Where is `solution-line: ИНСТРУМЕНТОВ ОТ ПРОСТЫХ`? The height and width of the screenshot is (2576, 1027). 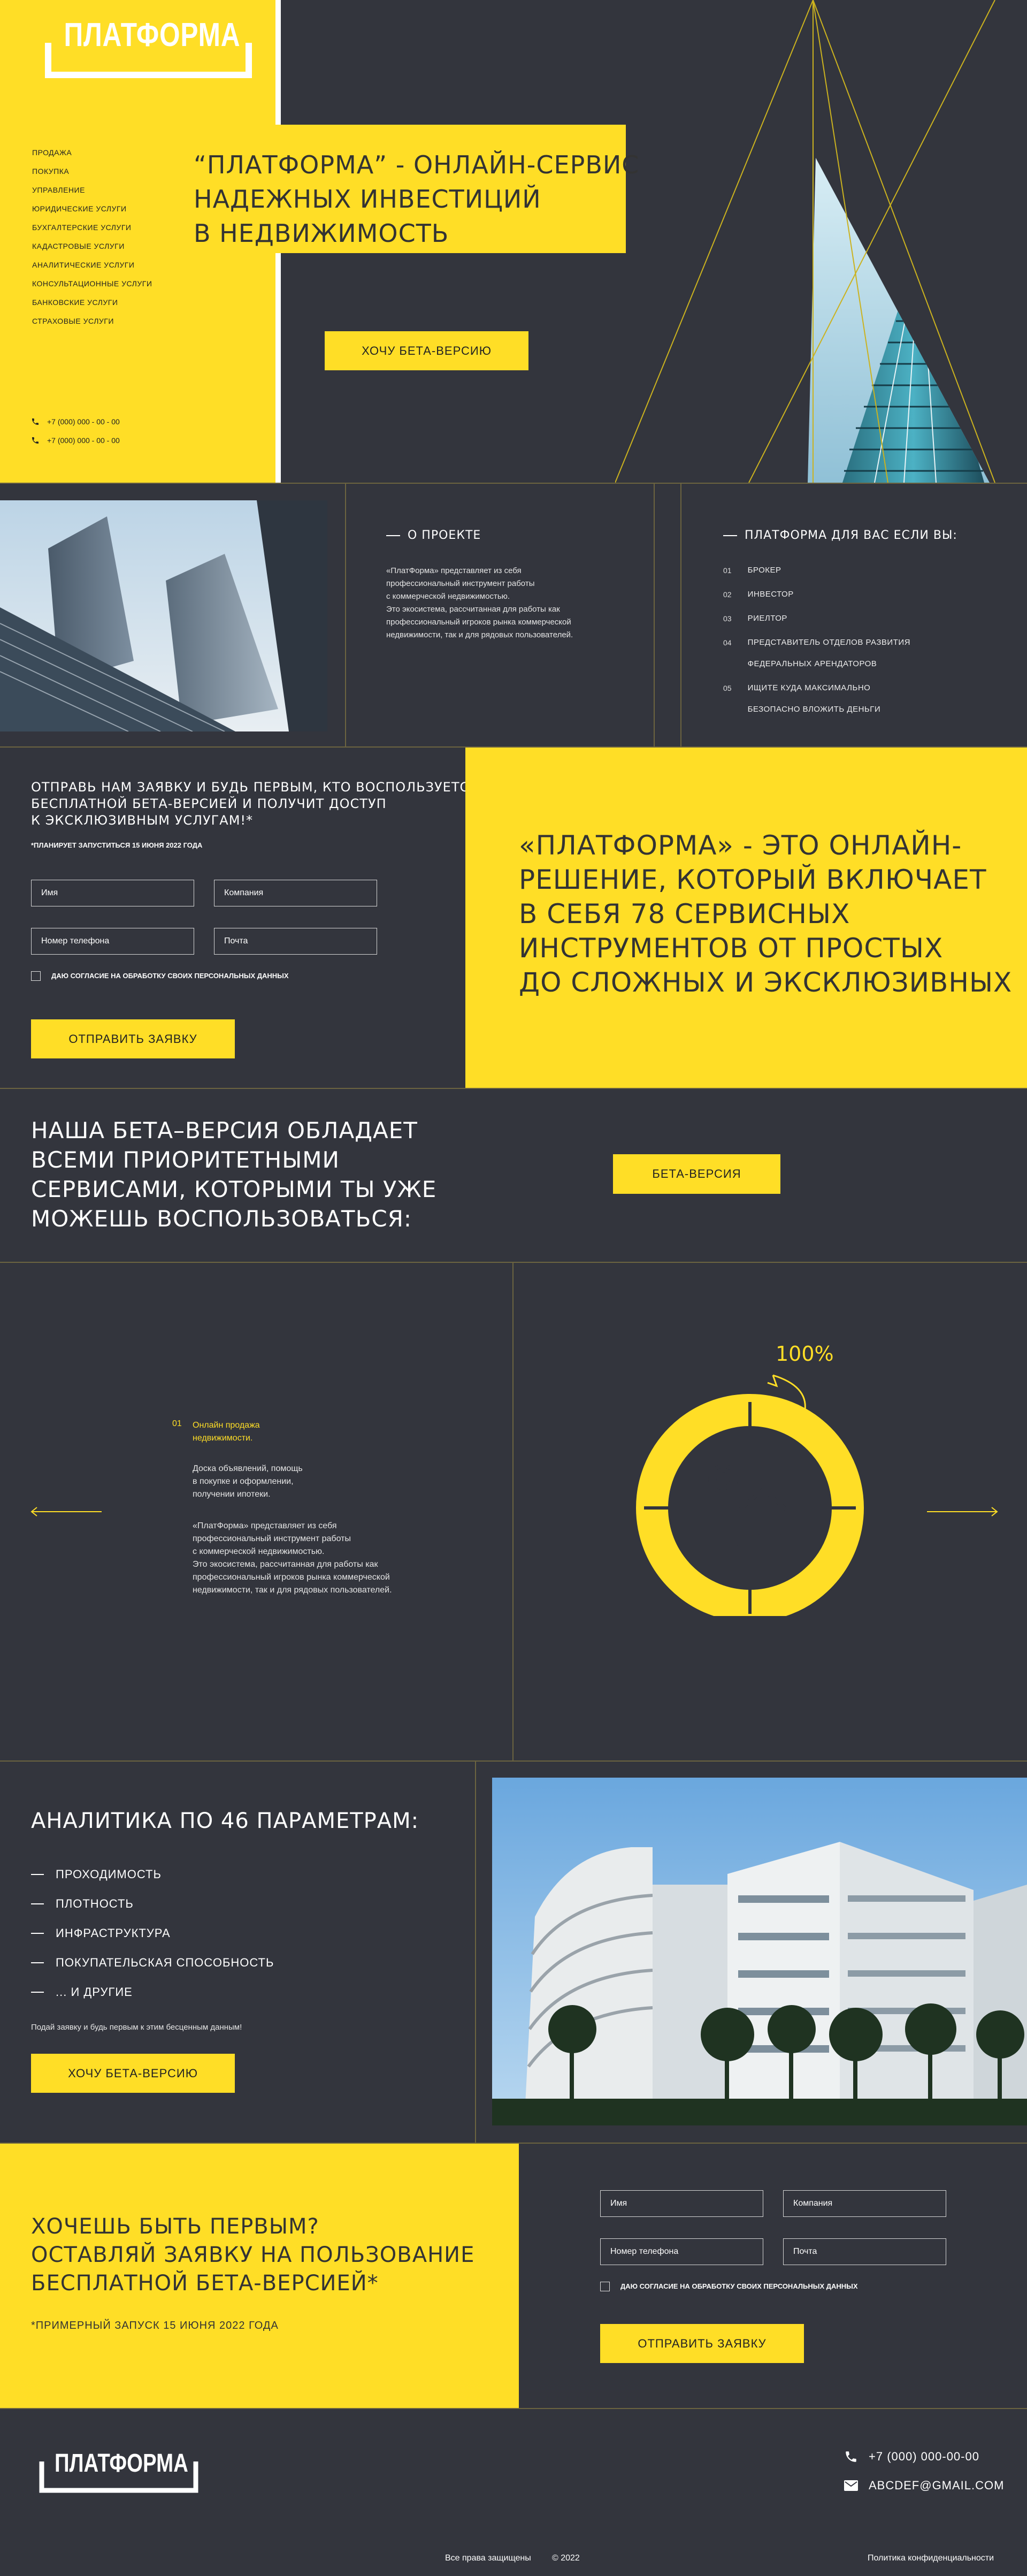 solution-line: ИНСТРУМЕНТОВ ОТ ПРОСТЫХ is located at coordinates (731, 948).